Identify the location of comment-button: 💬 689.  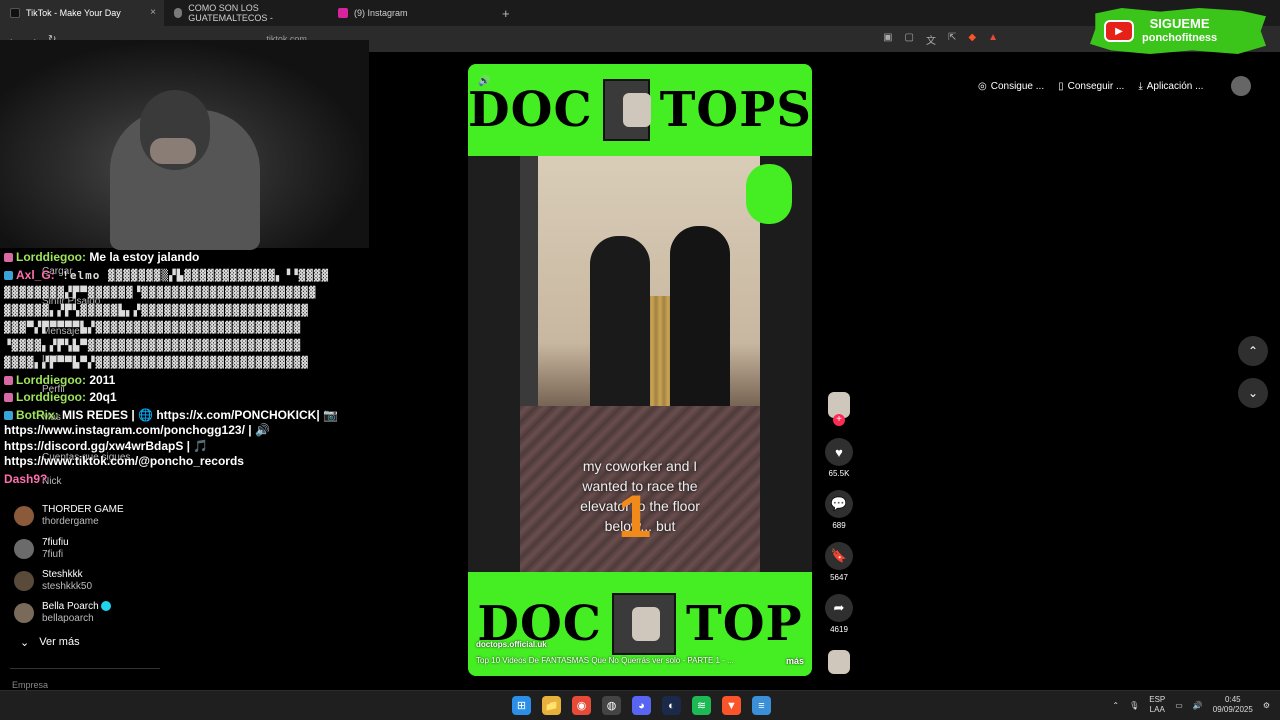
(839, 510).